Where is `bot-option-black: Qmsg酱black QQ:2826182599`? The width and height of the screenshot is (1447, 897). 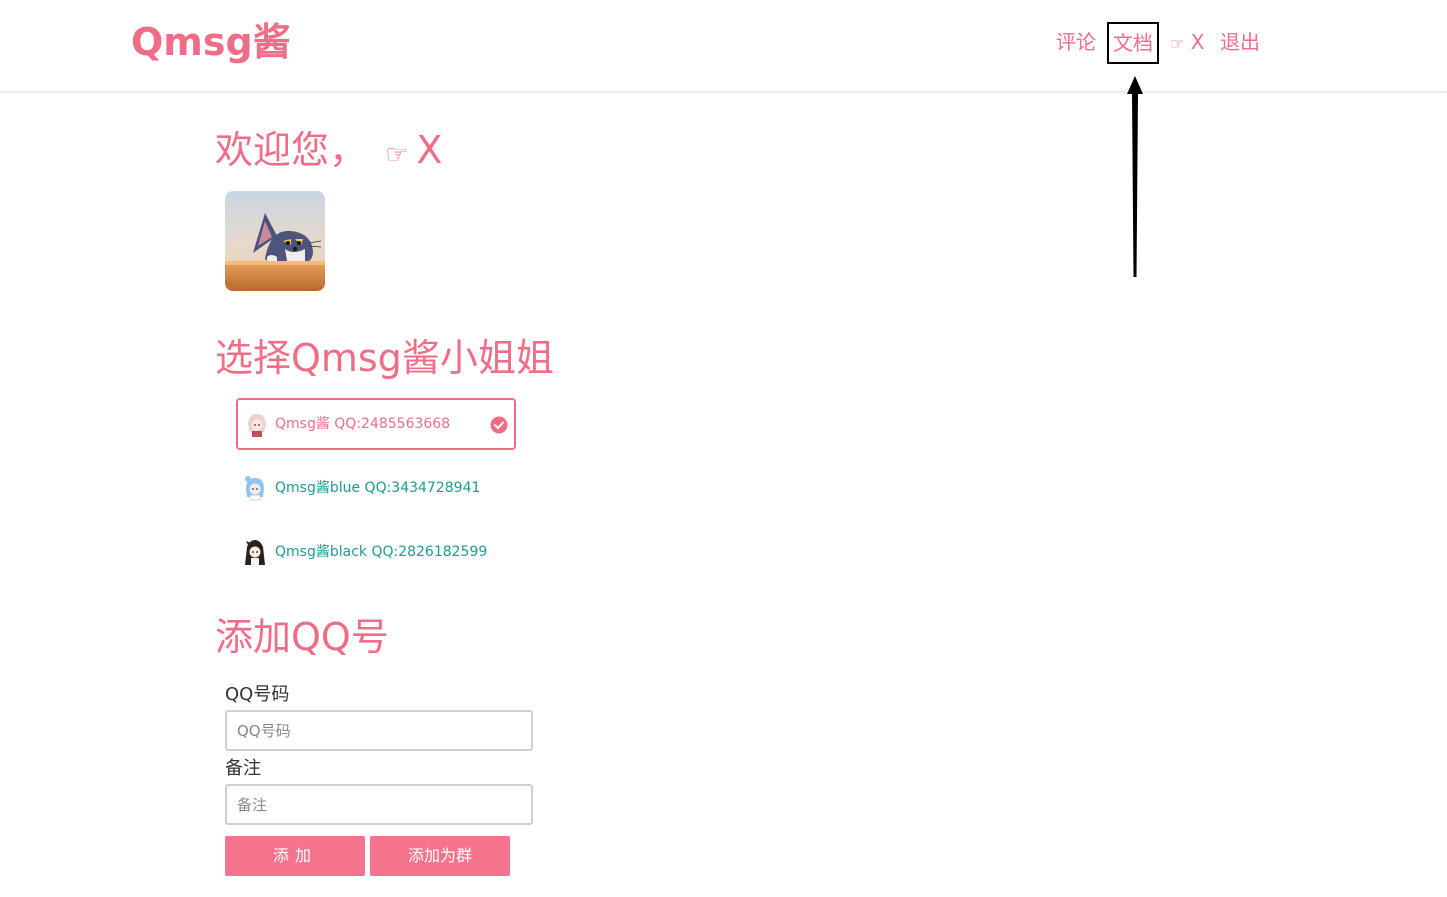 bot-option-black: Qmsg酱black QQ:2826182599 is located at coordinates (376, 553).